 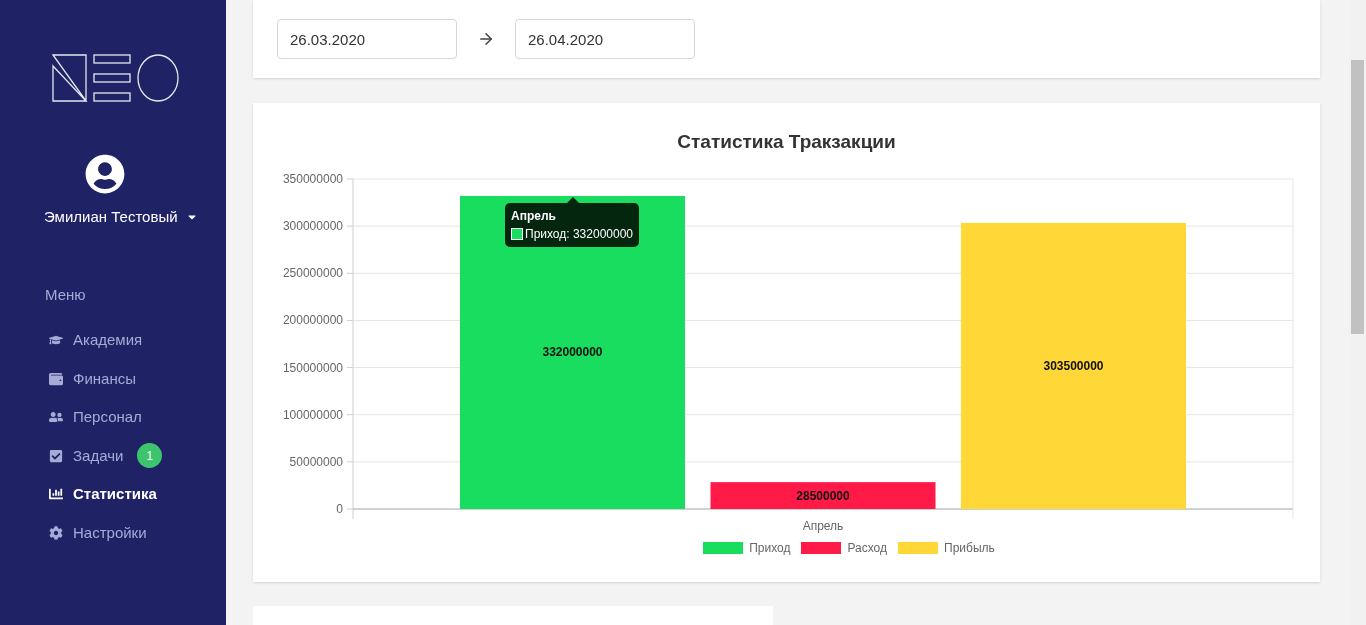 What do you see at coordinates (95, 417) in the screenshot?
I see `menu-item: Персонал` at bounding box center [95, 417].